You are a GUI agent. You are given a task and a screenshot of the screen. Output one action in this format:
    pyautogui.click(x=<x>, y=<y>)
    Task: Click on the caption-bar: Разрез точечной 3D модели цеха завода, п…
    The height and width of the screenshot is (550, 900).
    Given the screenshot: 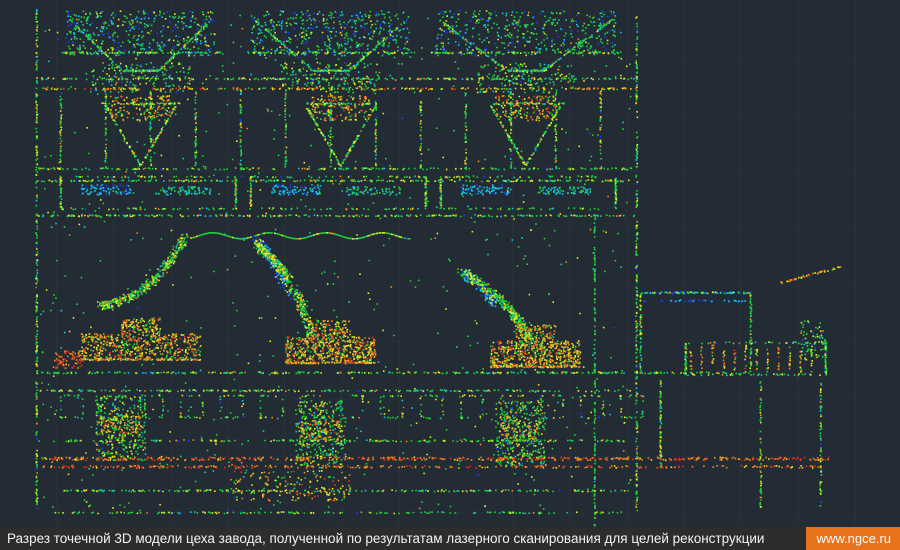 What is the action you would take?
    pyautogui.click(x=450, y=538)
    